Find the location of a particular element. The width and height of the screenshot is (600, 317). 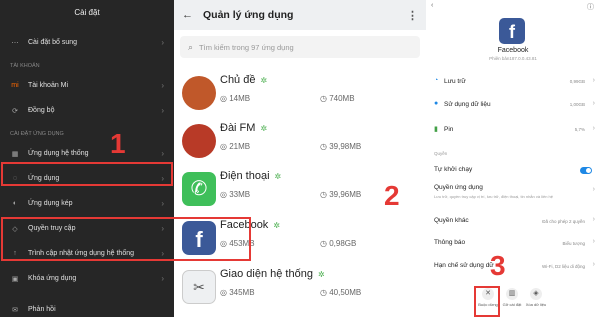

app-size: ◎ 14MB is located at coordinates (235, 98).